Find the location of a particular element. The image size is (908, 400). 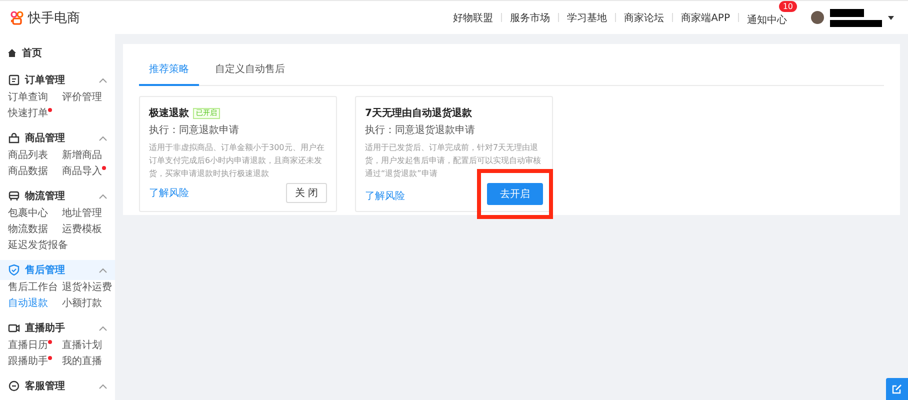

chat-icon is located at coordinates (14, 386).